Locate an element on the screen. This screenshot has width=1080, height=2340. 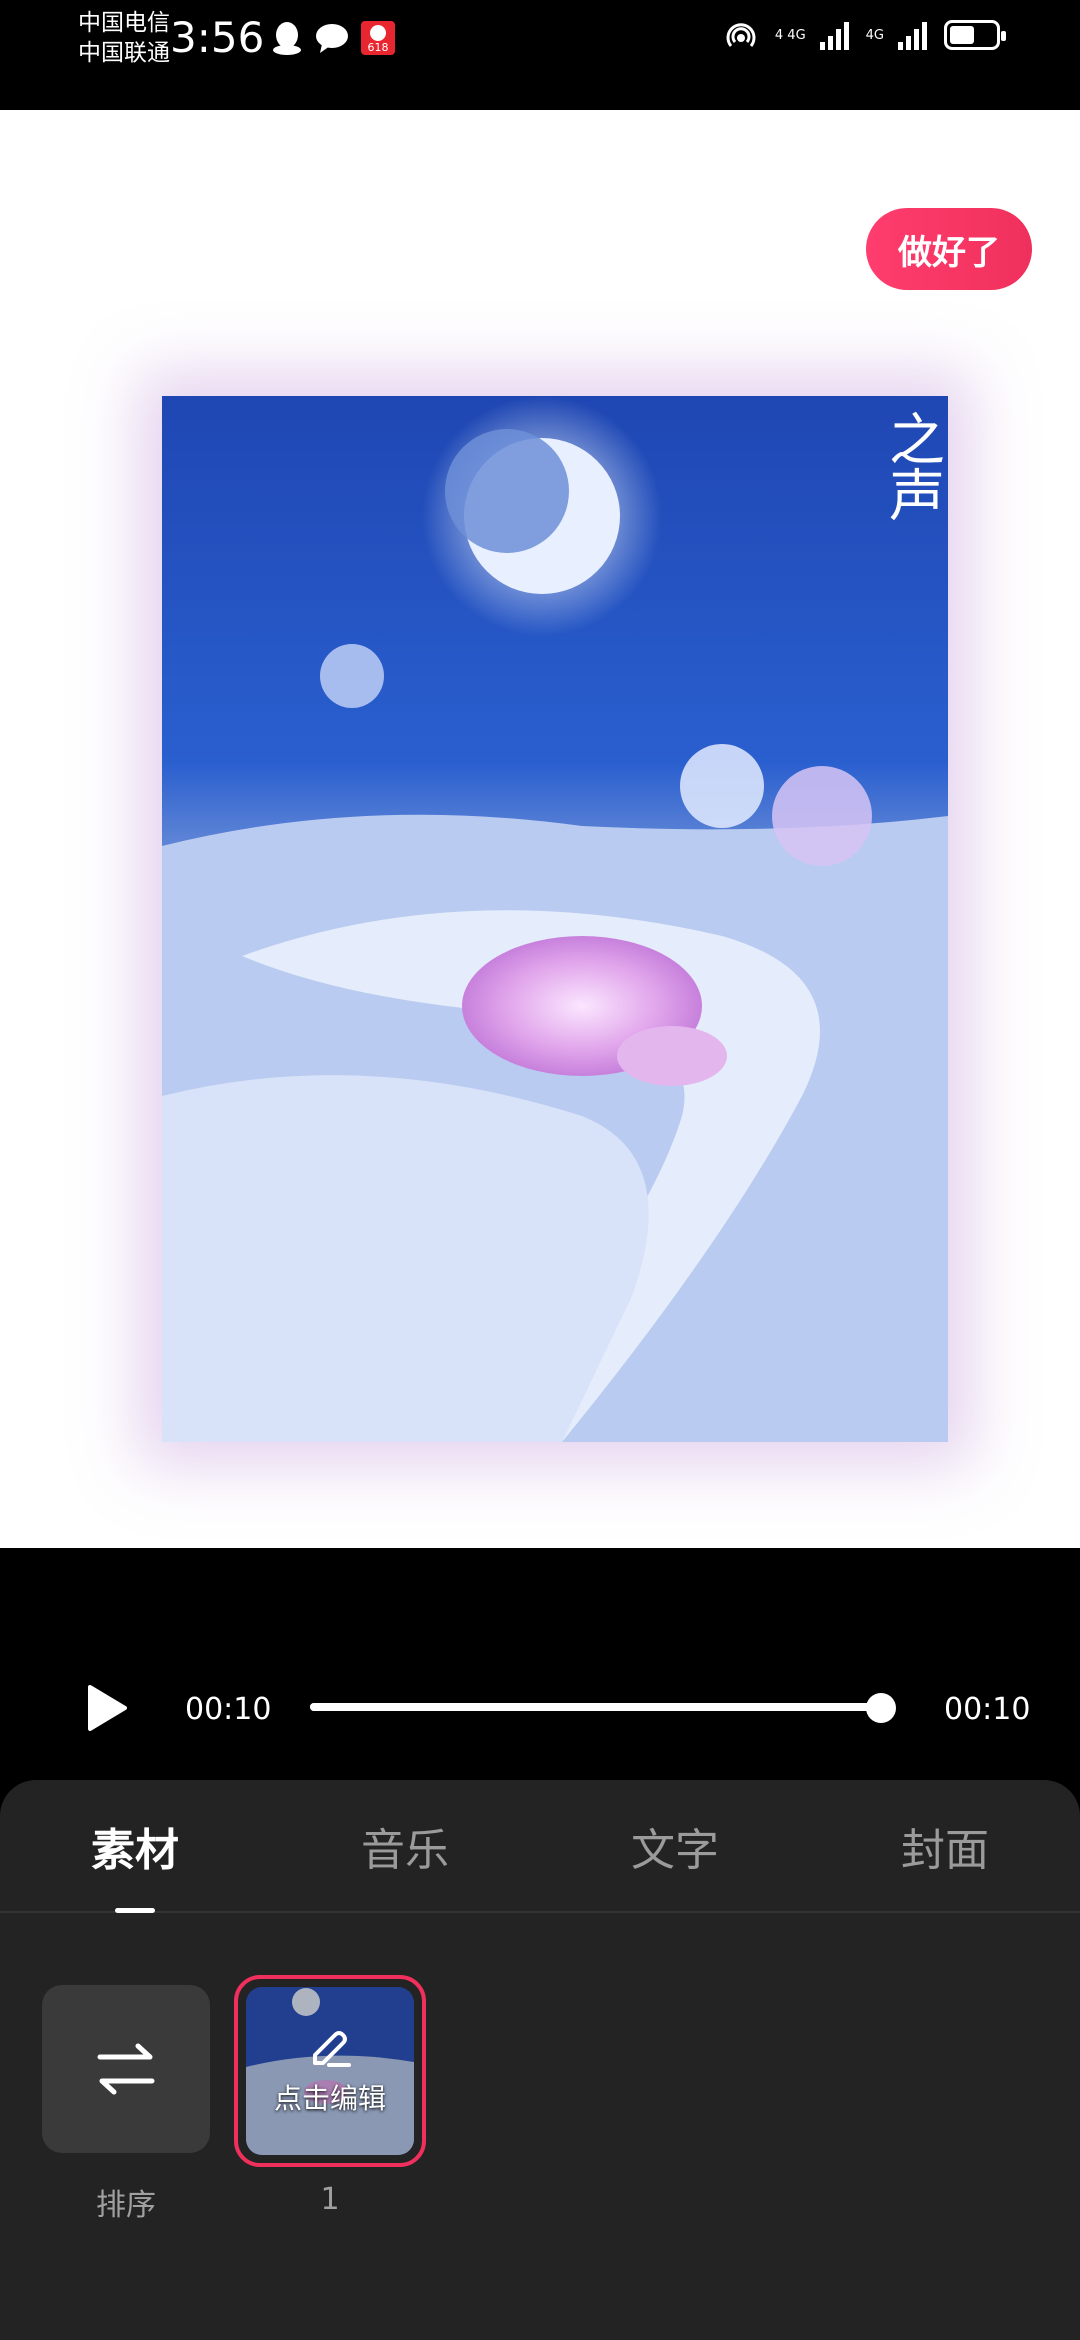
clip-image: 点击编辑 is located at coordinates (330, 2071).